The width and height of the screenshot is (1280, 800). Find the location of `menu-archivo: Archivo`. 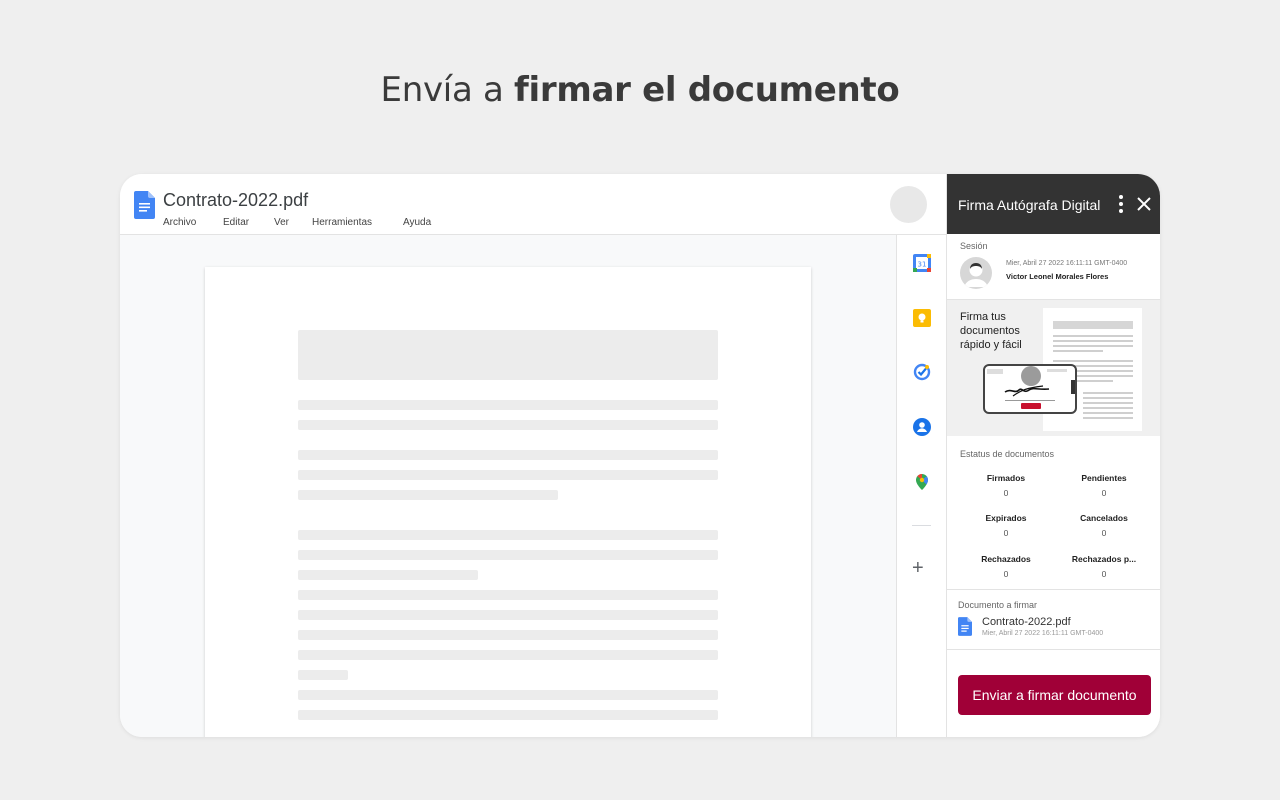

menu-archivo: Archivo is located at coordinates (193, 222).